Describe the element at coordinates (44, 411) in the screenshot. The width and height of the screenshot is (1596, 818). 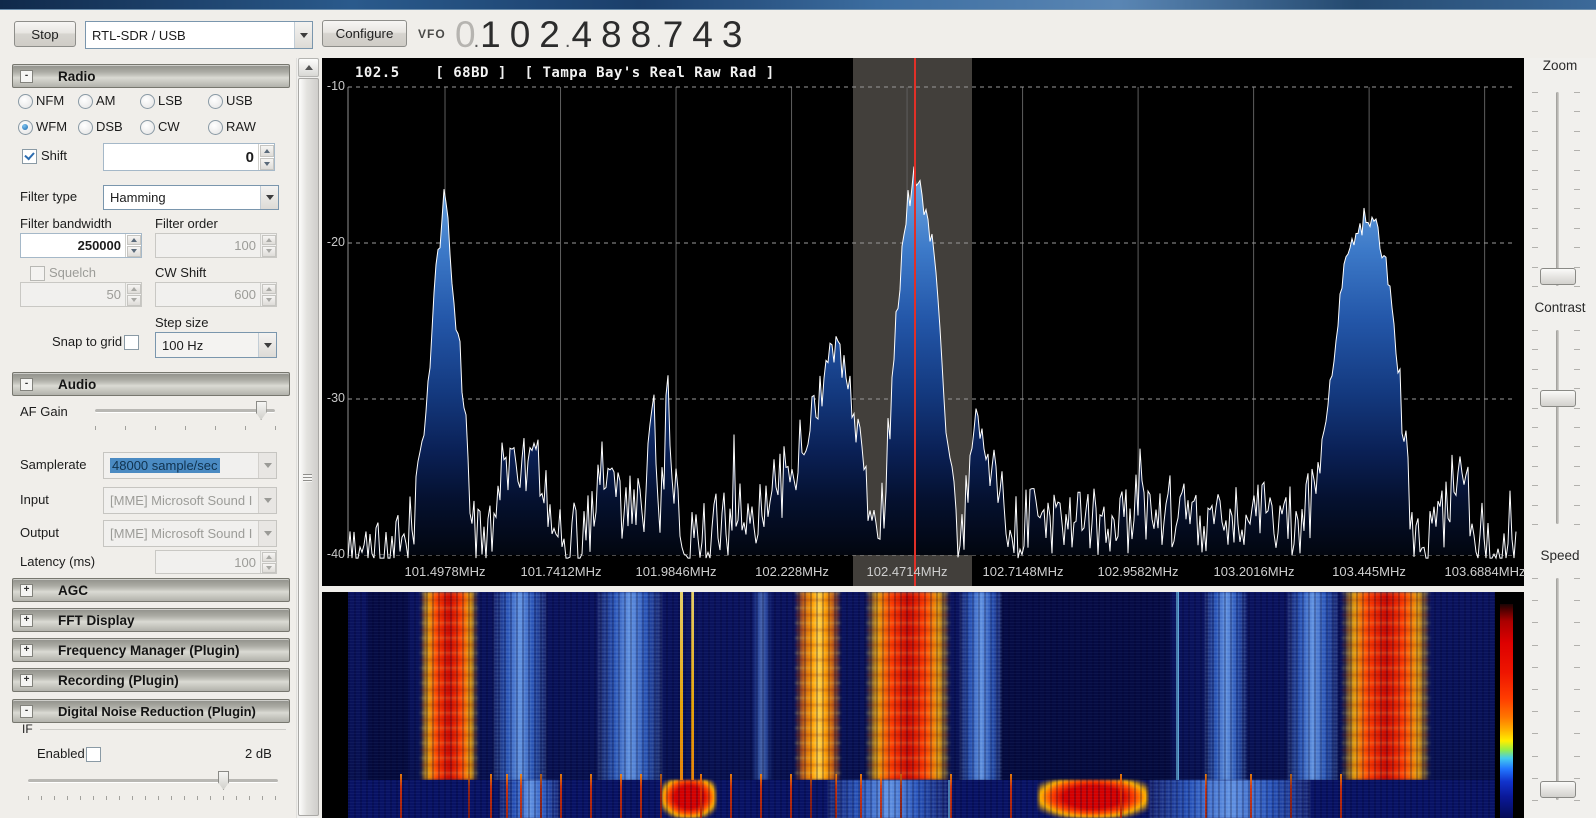
I see `af-gain-label: AF Gain` at that location.